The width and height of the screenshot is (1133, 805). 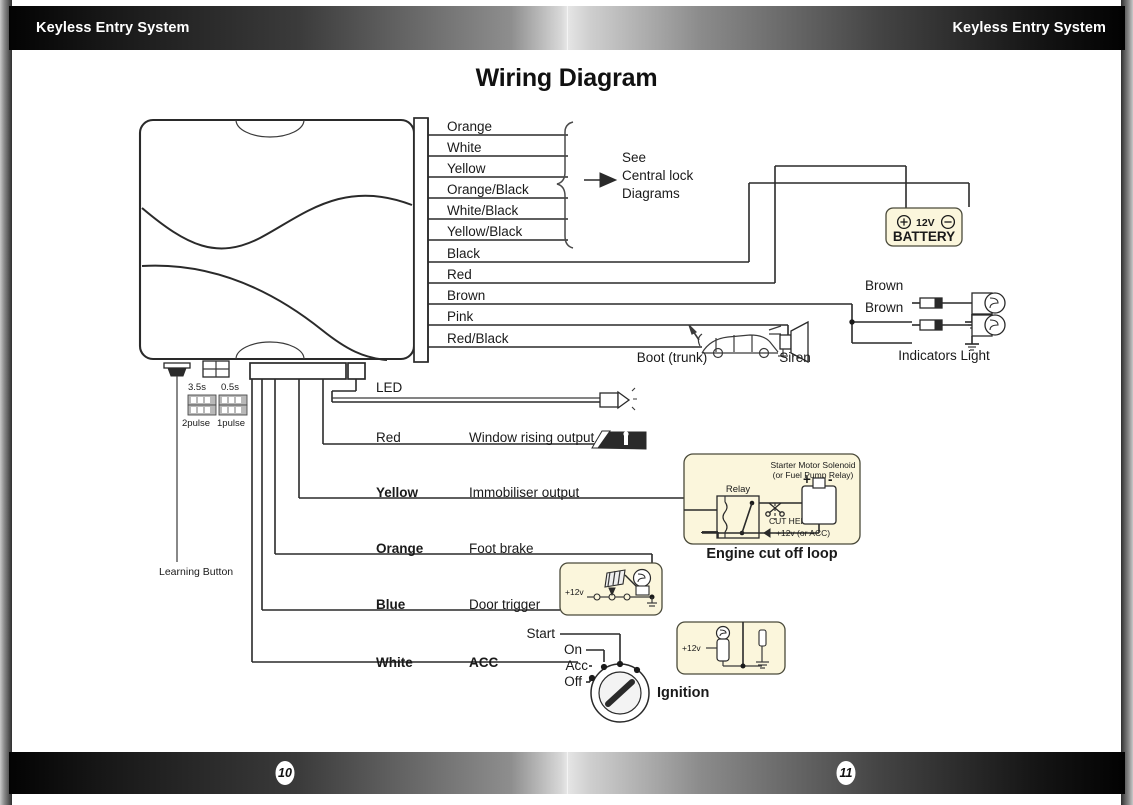 What do you see at coordinates (460, 316) in the screenshot?
I see `wire-label-pink: Pink` at bounding box center [460, 316].